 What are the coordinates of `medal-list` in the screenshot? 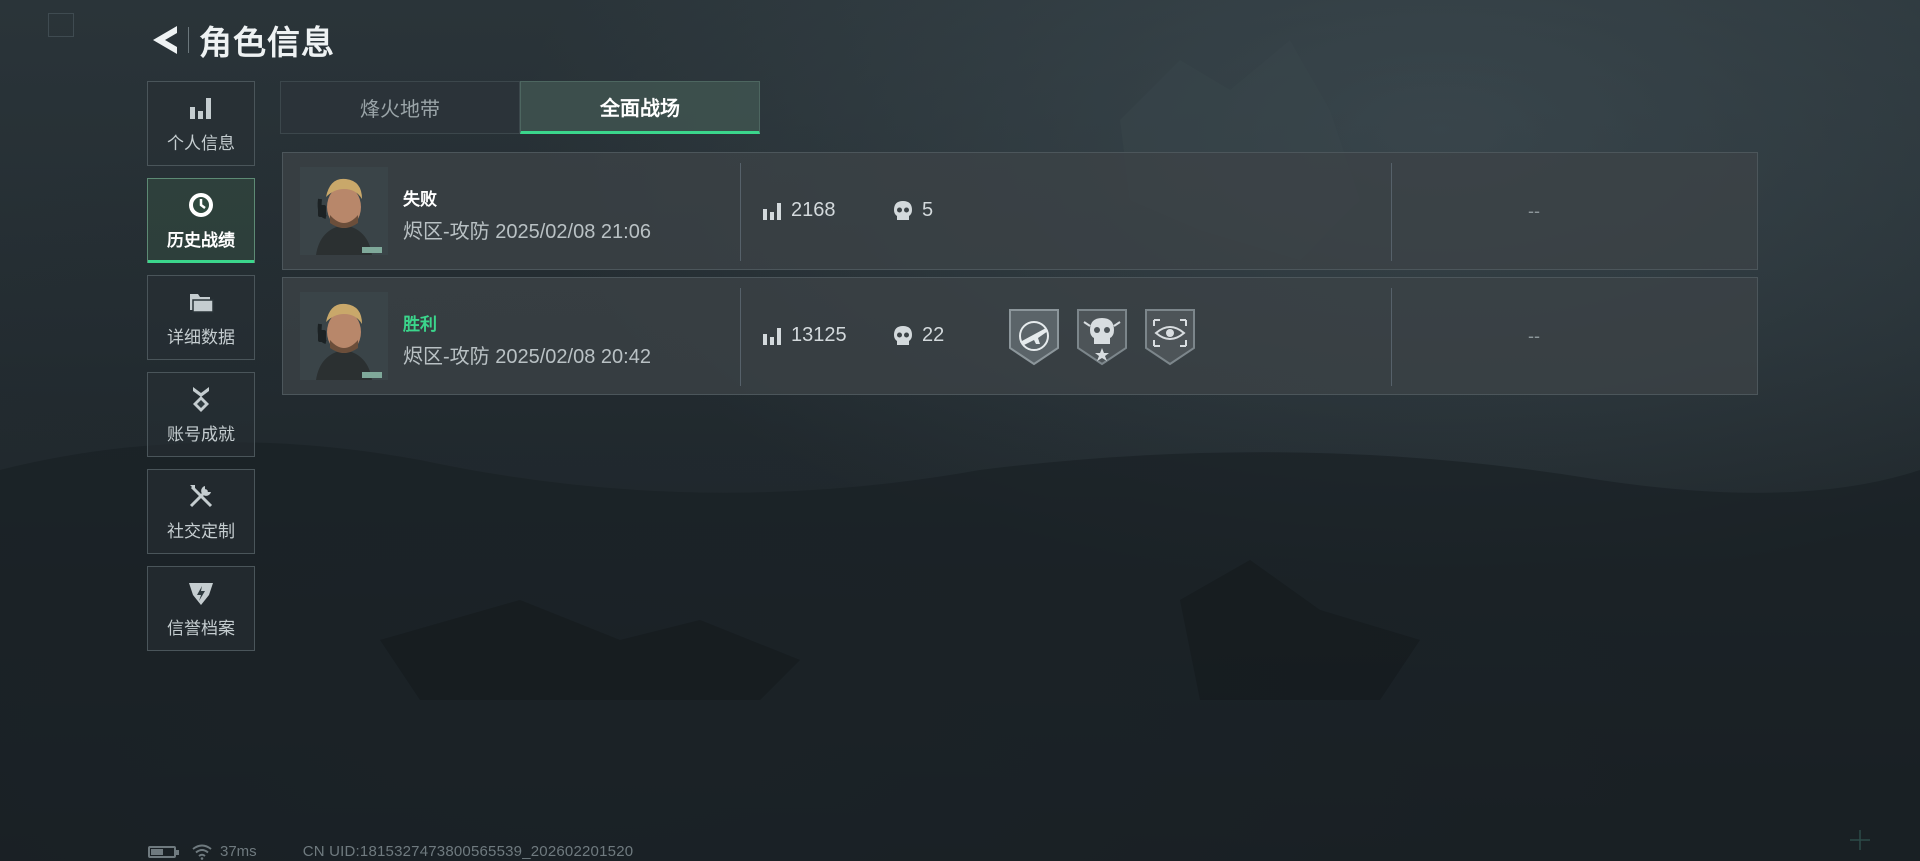 It's located at (1110, 337).